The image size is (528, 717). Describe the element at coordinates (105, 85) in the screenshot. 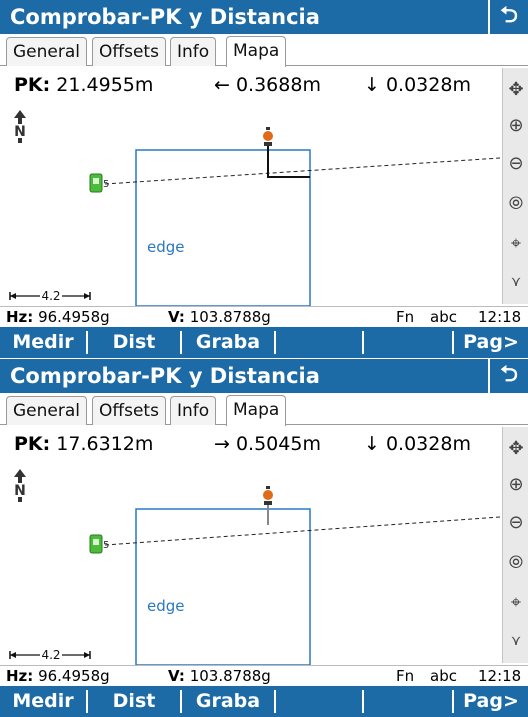

I see `pk-value: 21.4955m` at that location.